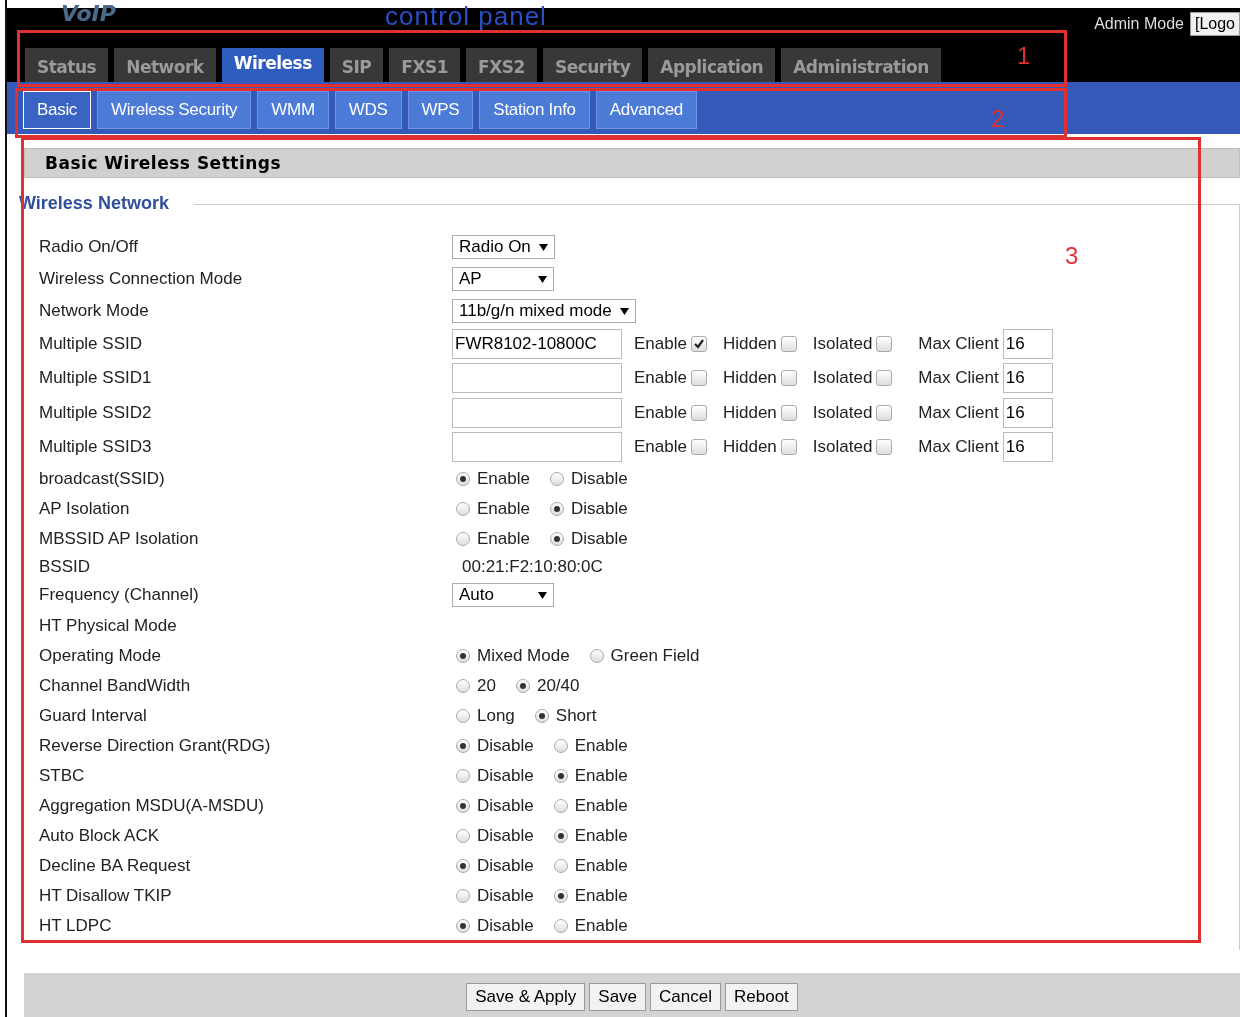  What do you see at coordinates (466, 16) in the screenshot?
I see `logo-subtitle: control panel` at bounding box center [466, 16].